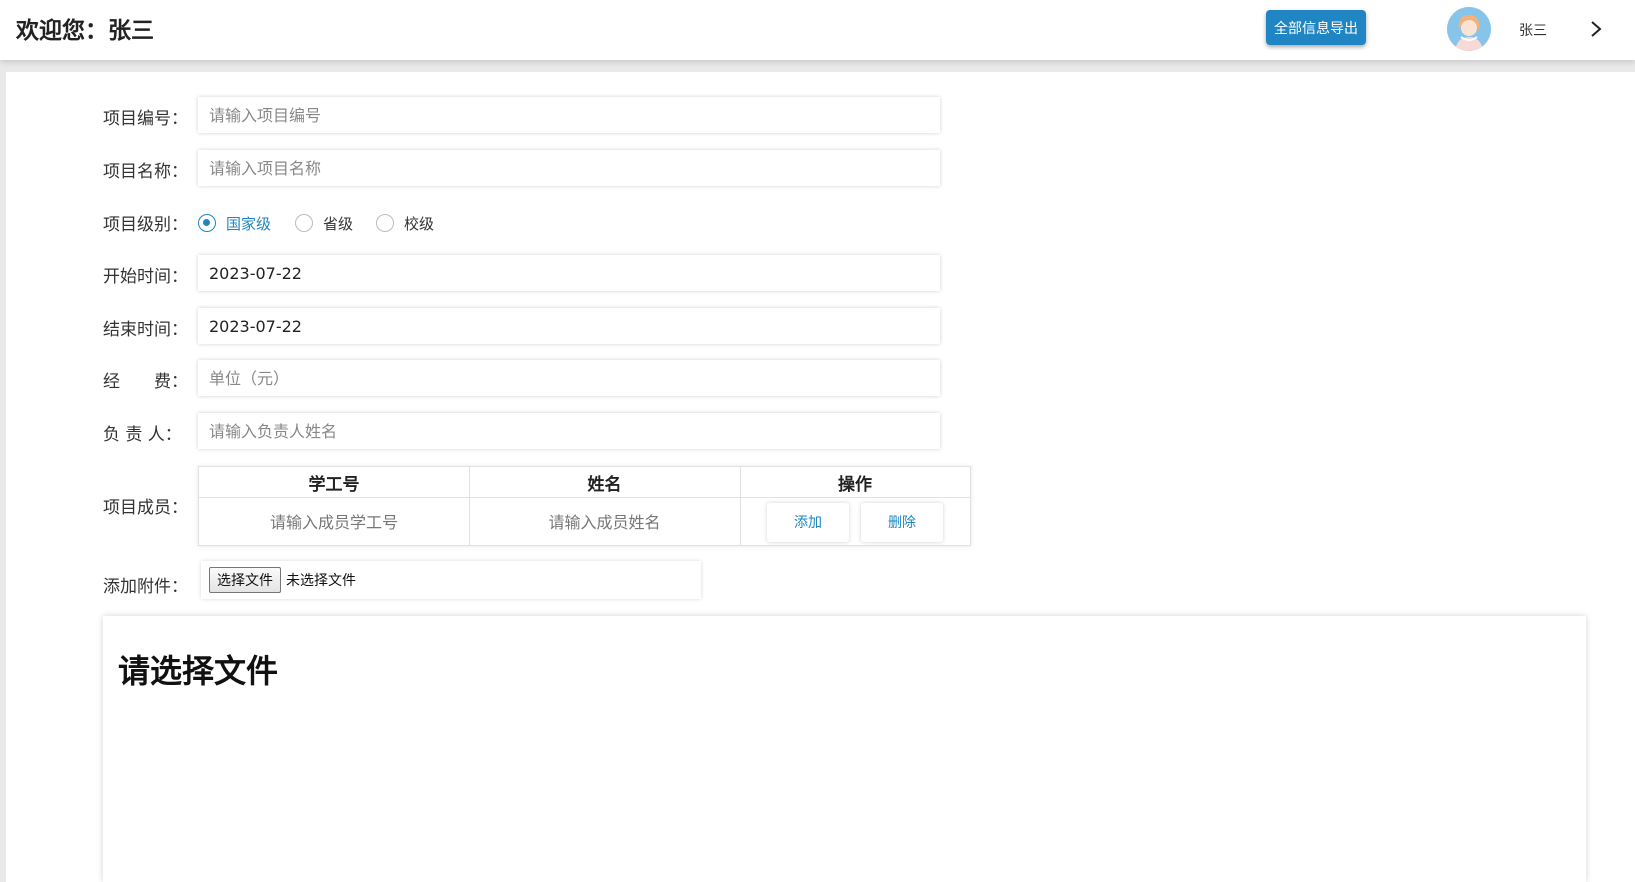  What do you see at coordinates (902, 522) in the screenshot?
I see `delete-member-button: 删除` at bounding box center [902, 522].